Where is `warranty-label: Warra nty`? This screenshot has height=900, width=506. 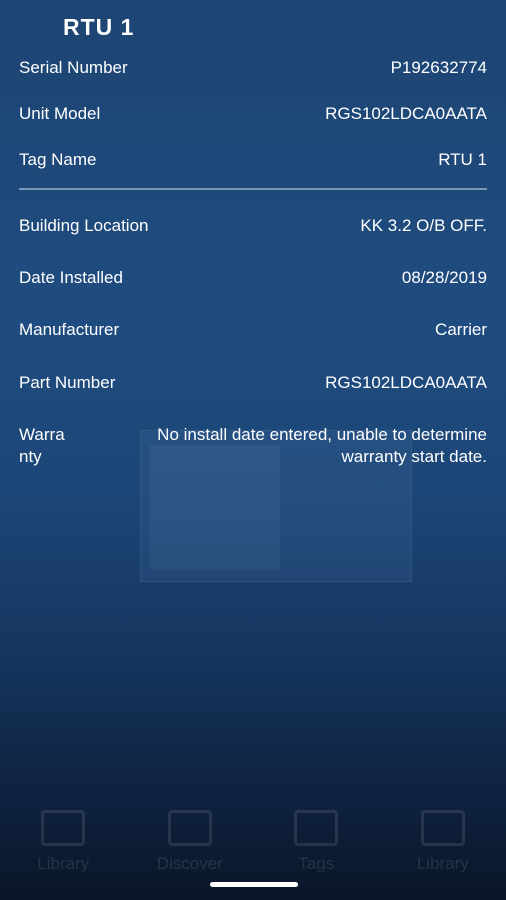
warranty-label: Warra nty is located at coordinates (54, 446).